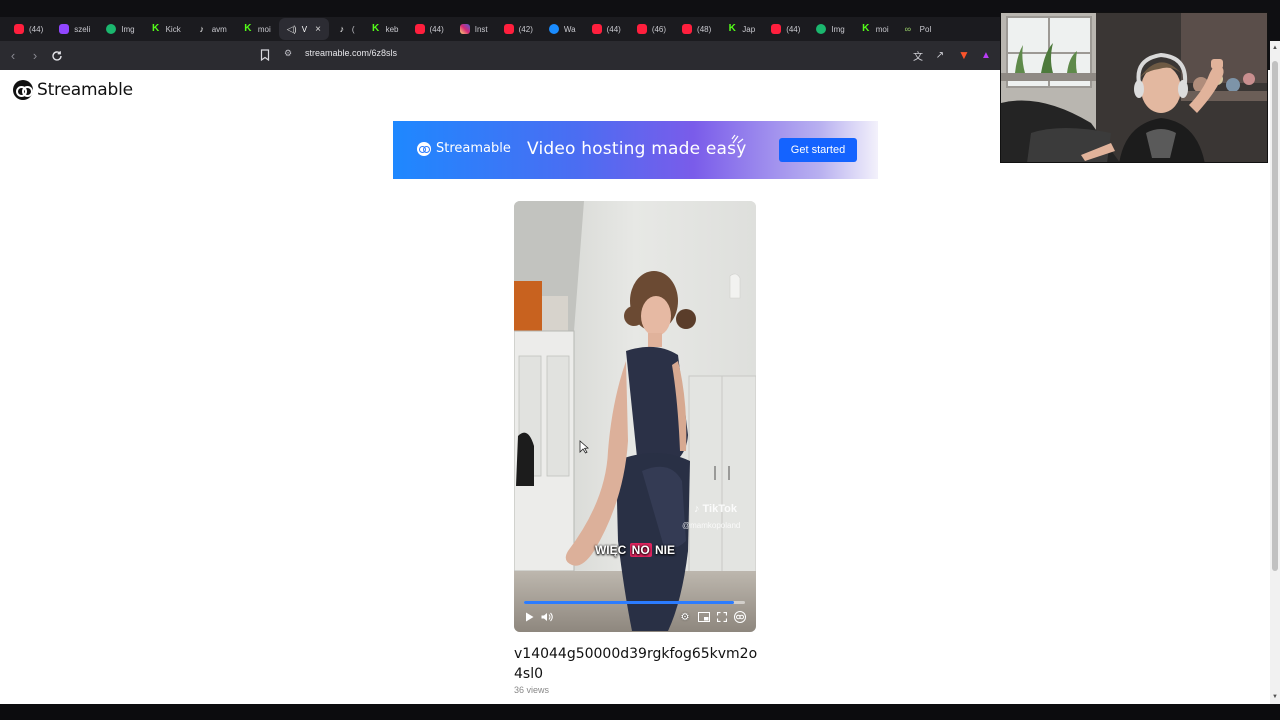 This screenshot has height=720, width=1280. I want to click on get-started-button: Get started, so click(818, 150).